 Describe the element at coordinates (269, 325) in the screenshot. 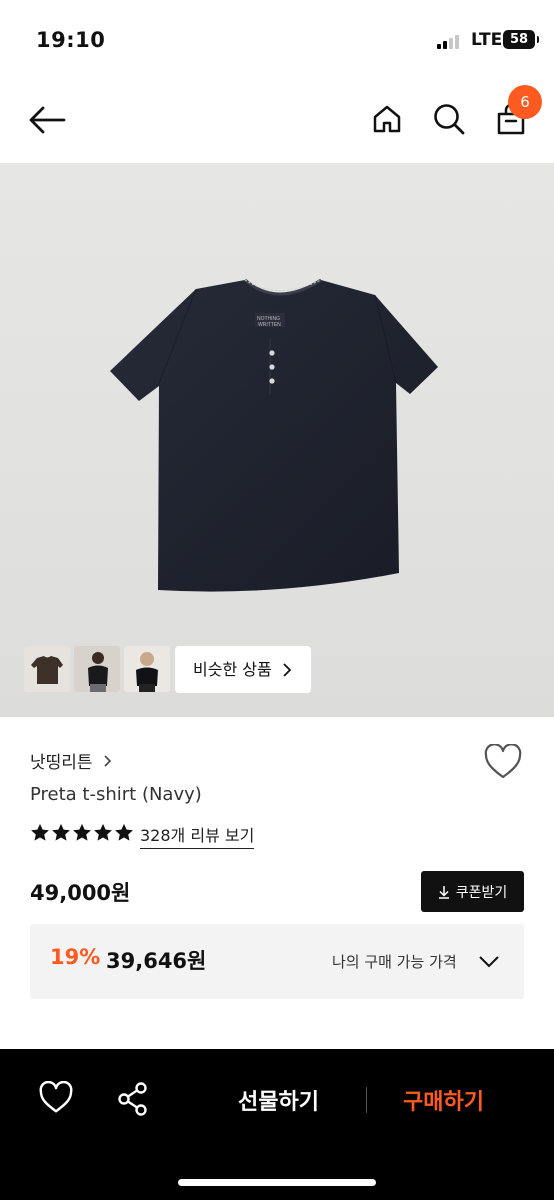

I see `svg-text: WRITTEN` at that location.